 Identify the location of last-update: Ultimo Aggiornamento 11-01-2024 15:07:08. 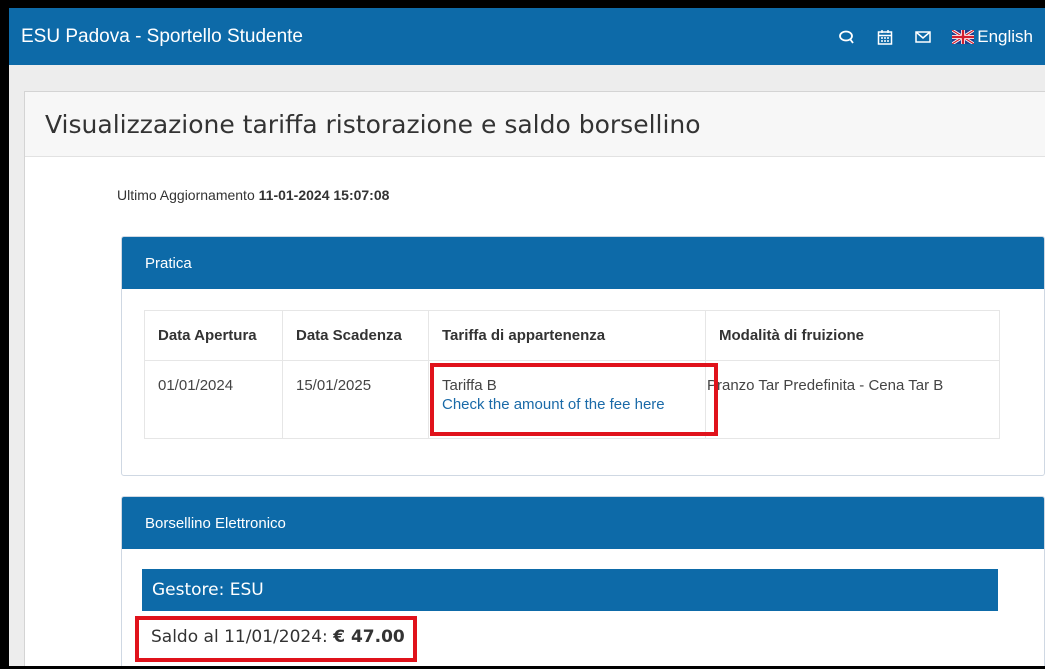
(253, 195).